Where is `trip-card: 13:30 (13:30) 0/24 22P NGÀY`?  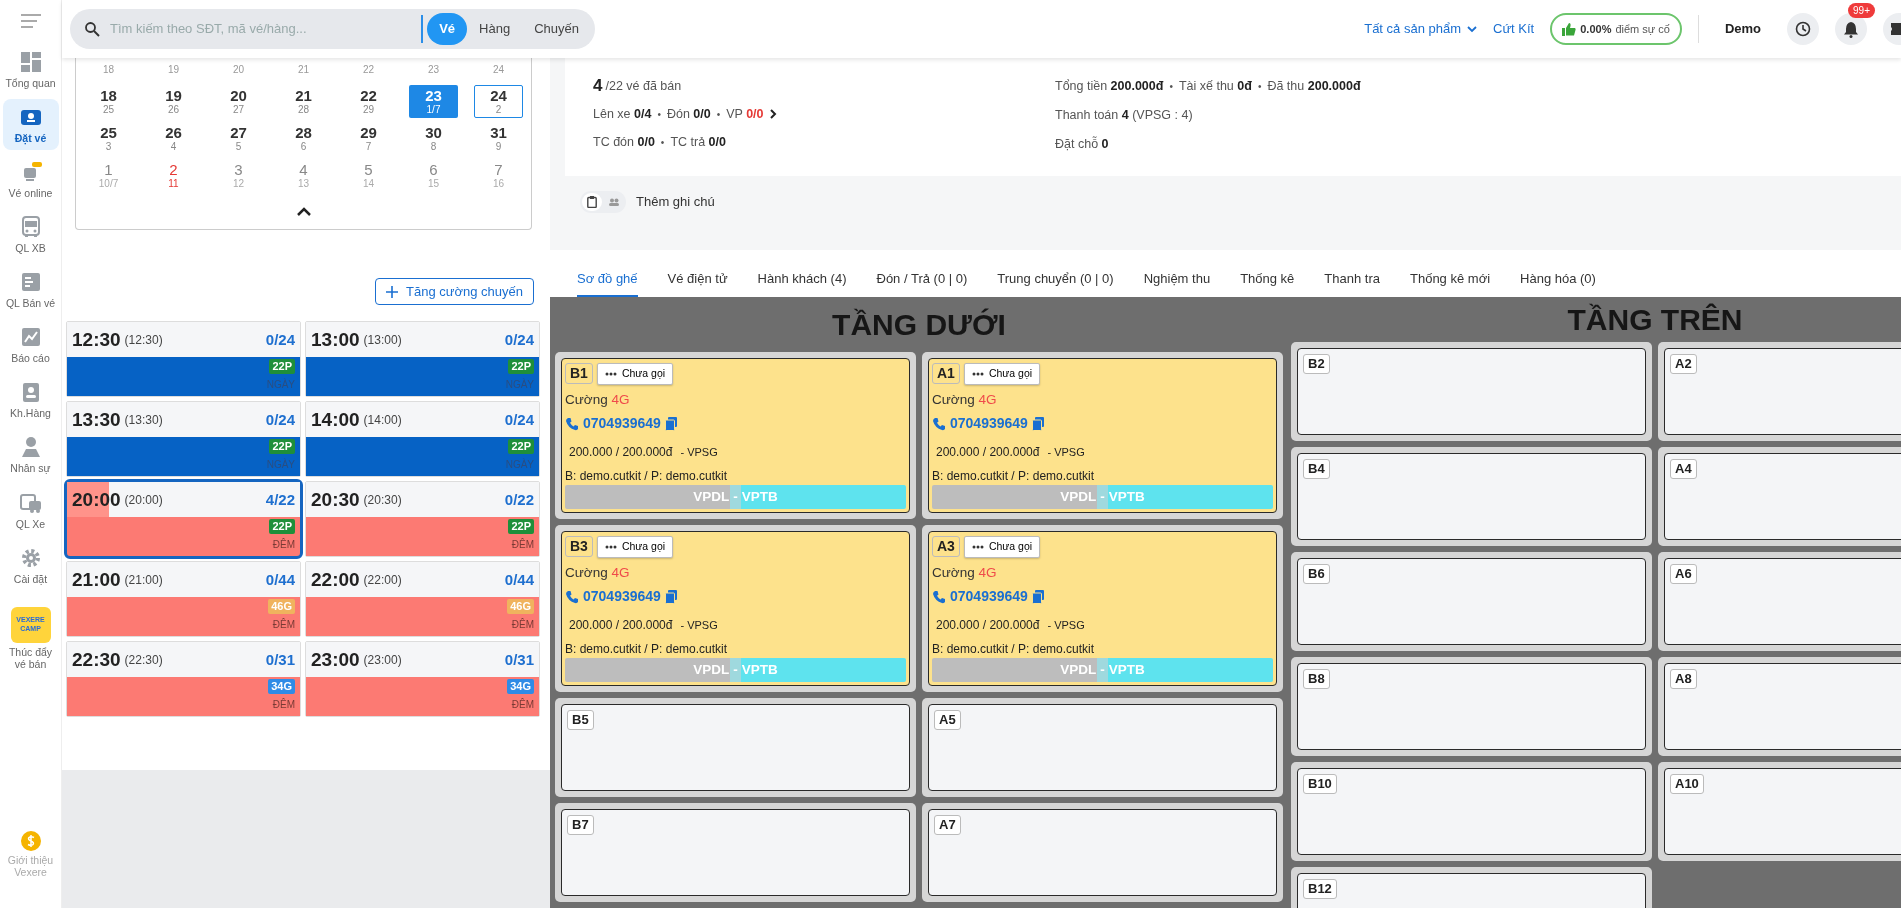
trip-card: 13:30 (13:30) 0/24 22P NGÀY is located at coordinates (183, 439).